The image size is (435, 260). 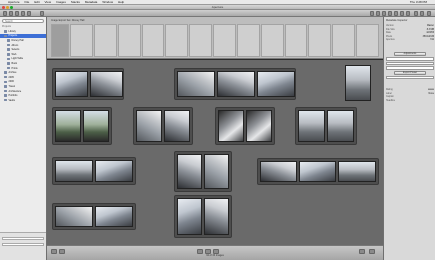 I want to click on red-eye-button, so click(x=402, y=13).